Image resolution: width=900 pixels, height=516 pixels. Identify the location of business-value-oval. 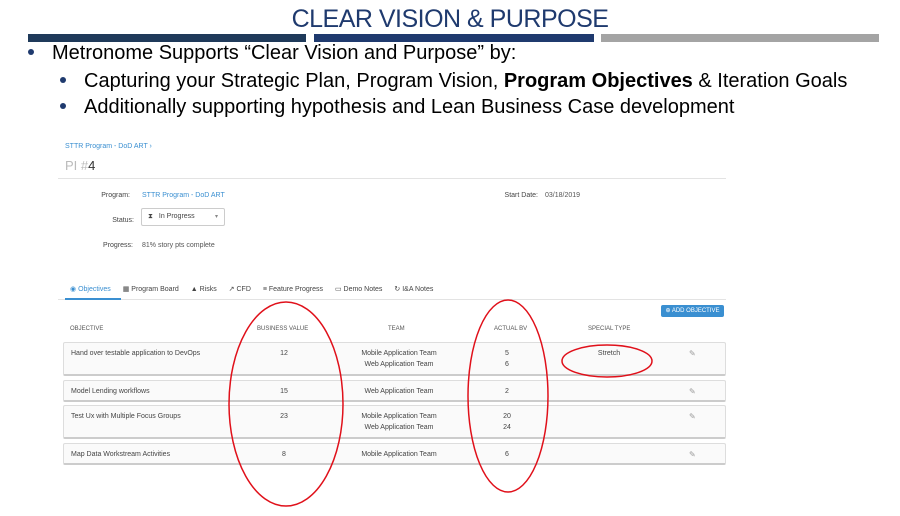
(286, 404).